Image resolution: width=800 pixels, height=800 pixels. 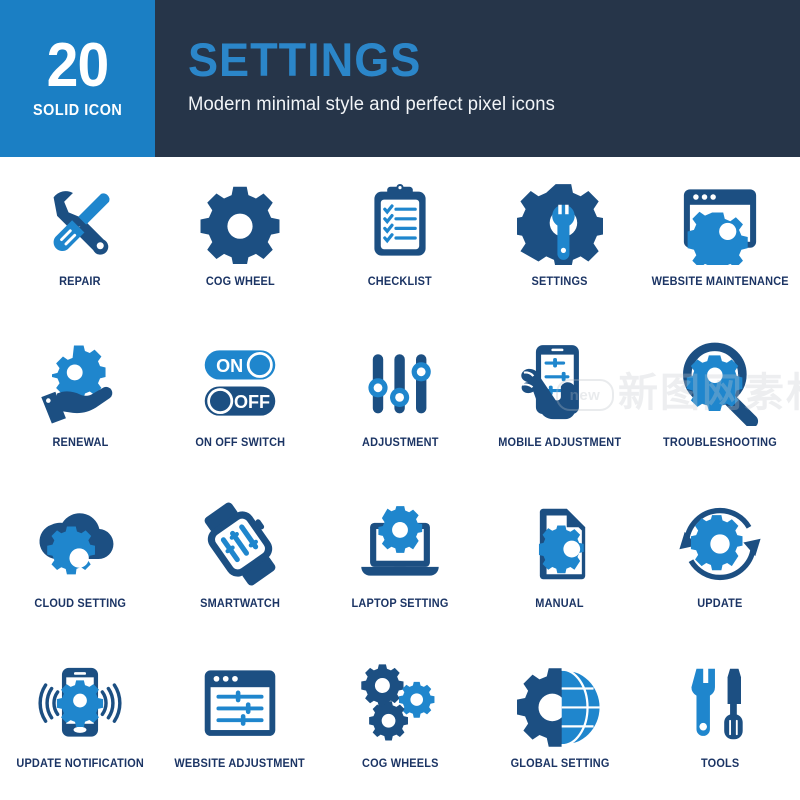 What do you see at coordinates (229, 366) in the screenshot?
I see `switch-on-label: ON` at bounding box center [229, 366].